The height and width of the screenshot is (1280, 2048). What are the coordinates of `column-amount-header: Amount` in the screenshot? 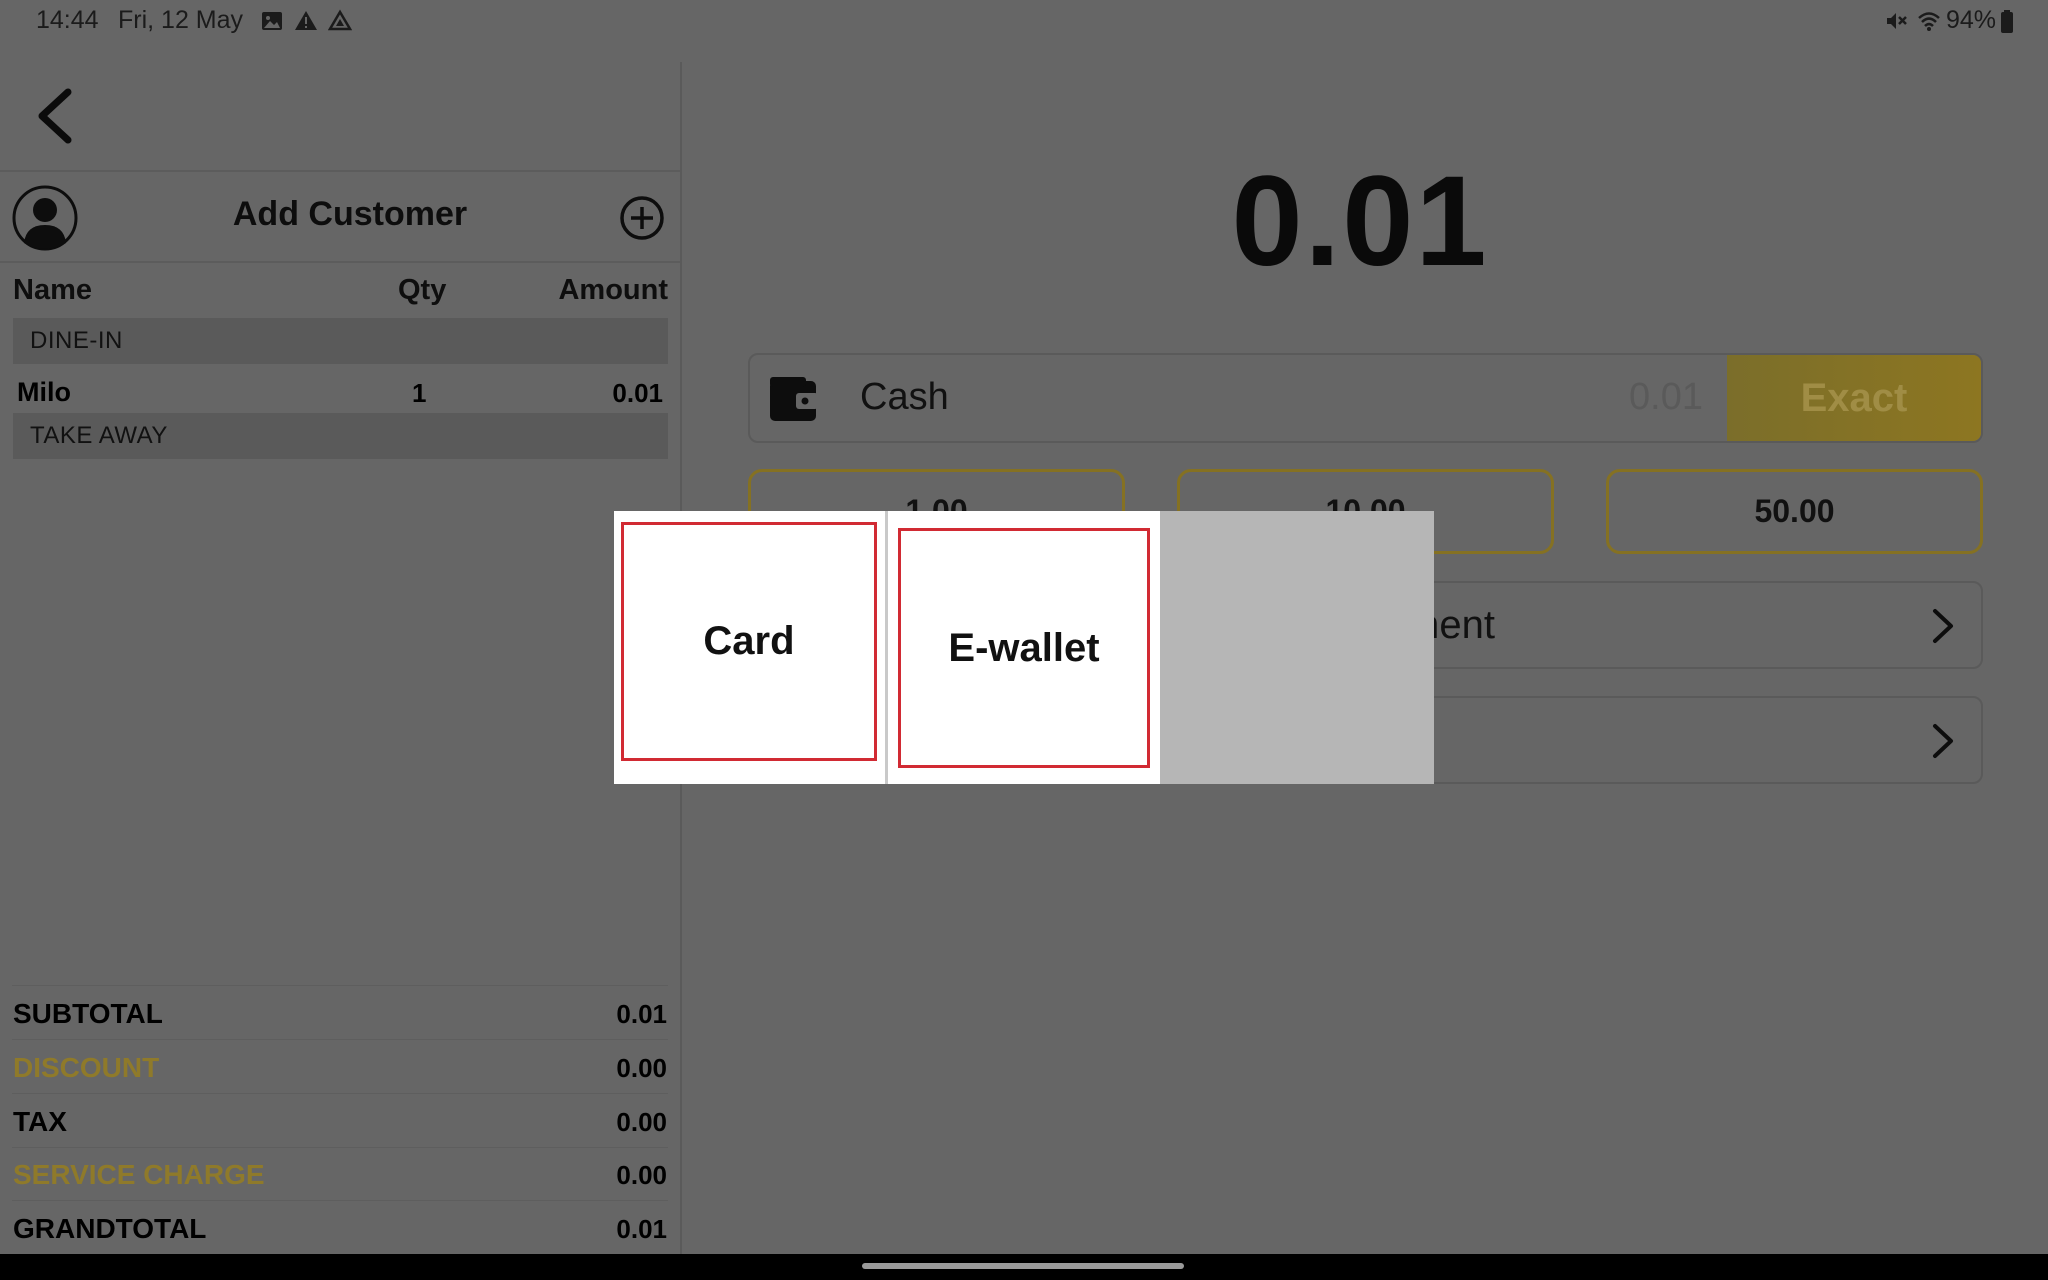 It's located at (613, 290).